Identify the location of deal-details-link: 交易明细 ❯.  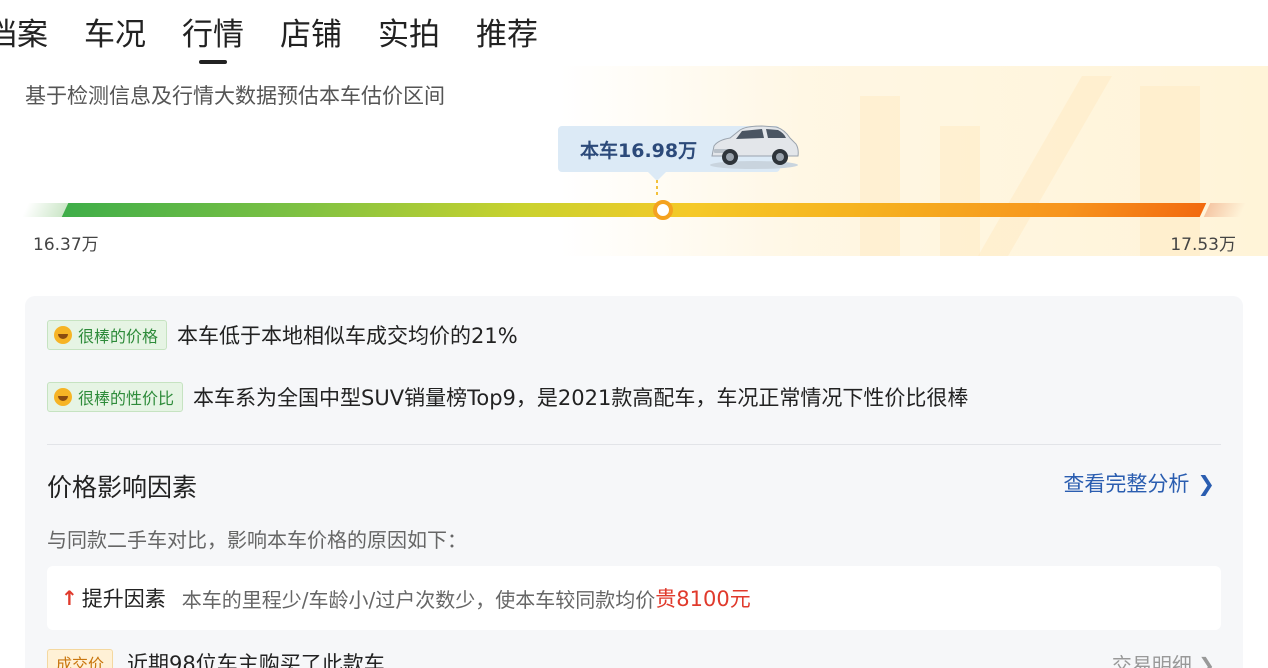
(1163, 658).